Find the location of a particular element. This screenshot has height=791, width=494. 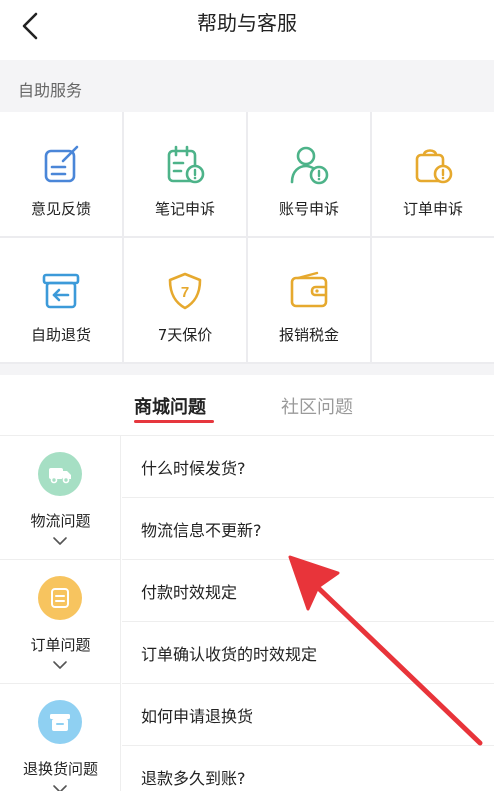

self-service-label: 自助服务 is located at coordinates (50, 90).